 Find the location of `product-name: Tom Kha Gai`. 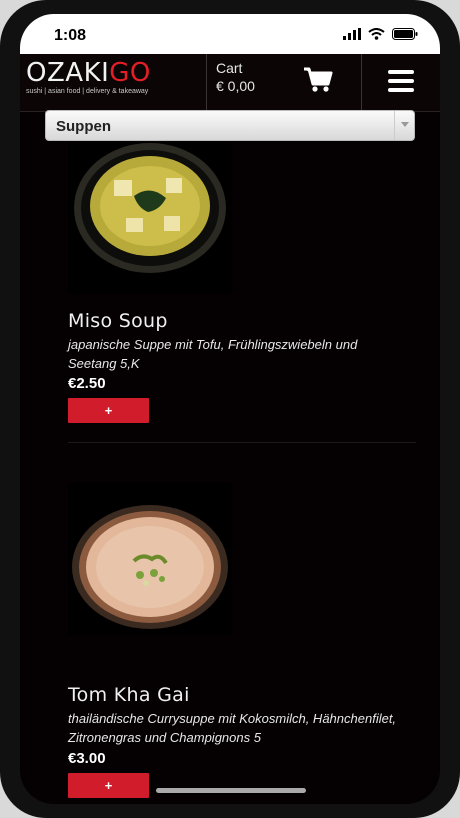

product-name: Tom Kha Gai is located at coordinates (129, 695).